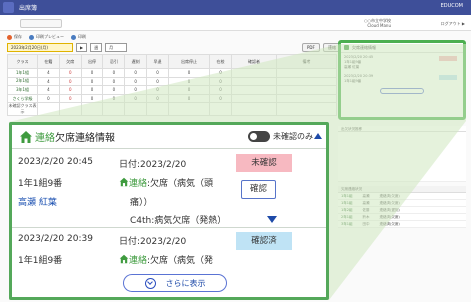 This screenshot has height=302, width=471. I want to click on hamburger-menu-icon, so click(8, 7).